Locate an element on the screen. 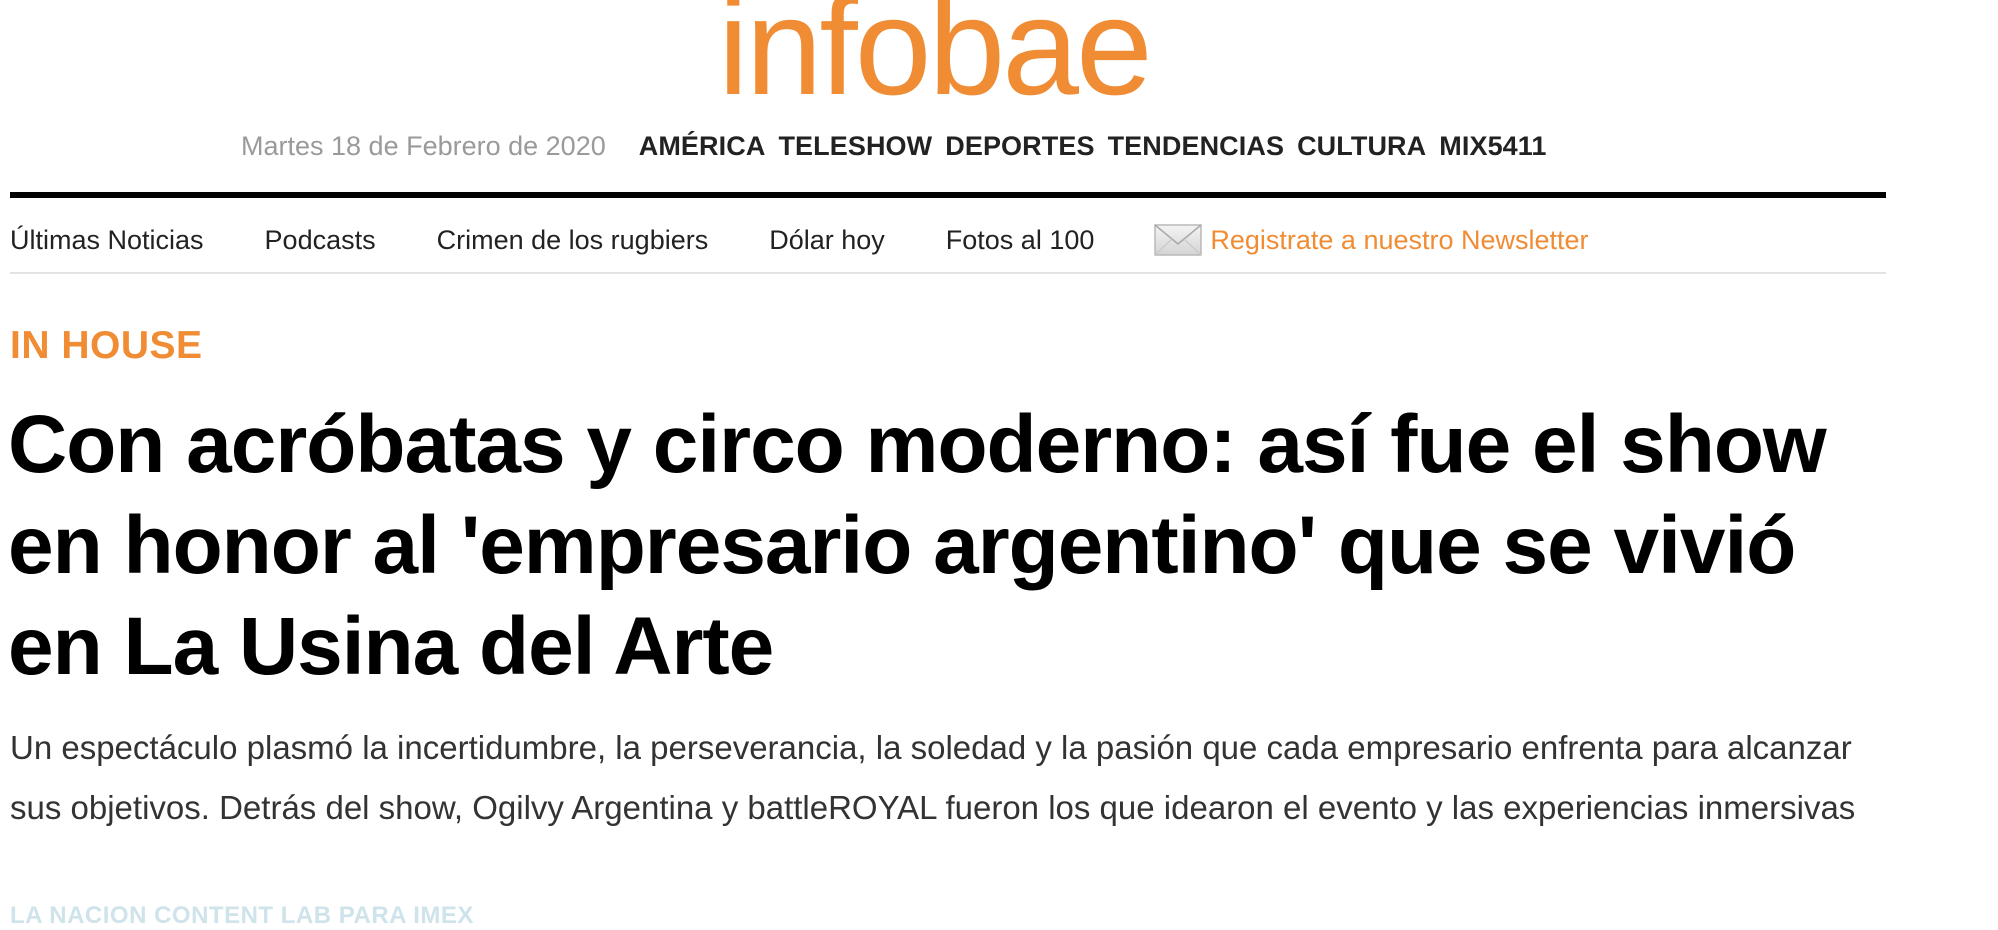 This screenshot has width=1998, height=930. article-kicker: IN HOUSE is located at coordinates (106, 346).